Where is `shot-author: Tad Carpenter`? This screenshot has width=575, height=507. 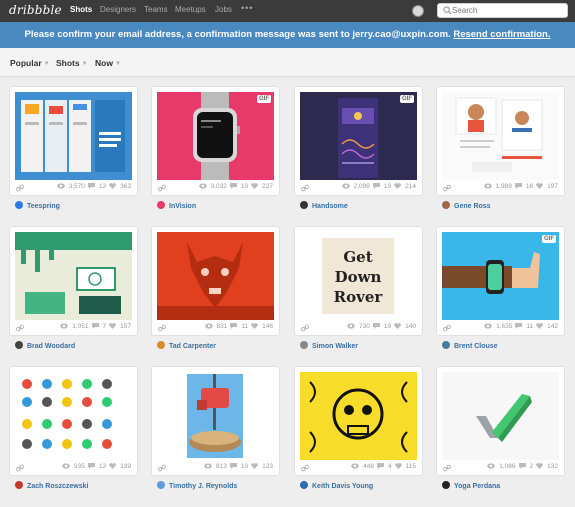
shot-author: Tad Carpenter is located at coordinates (186, 346).